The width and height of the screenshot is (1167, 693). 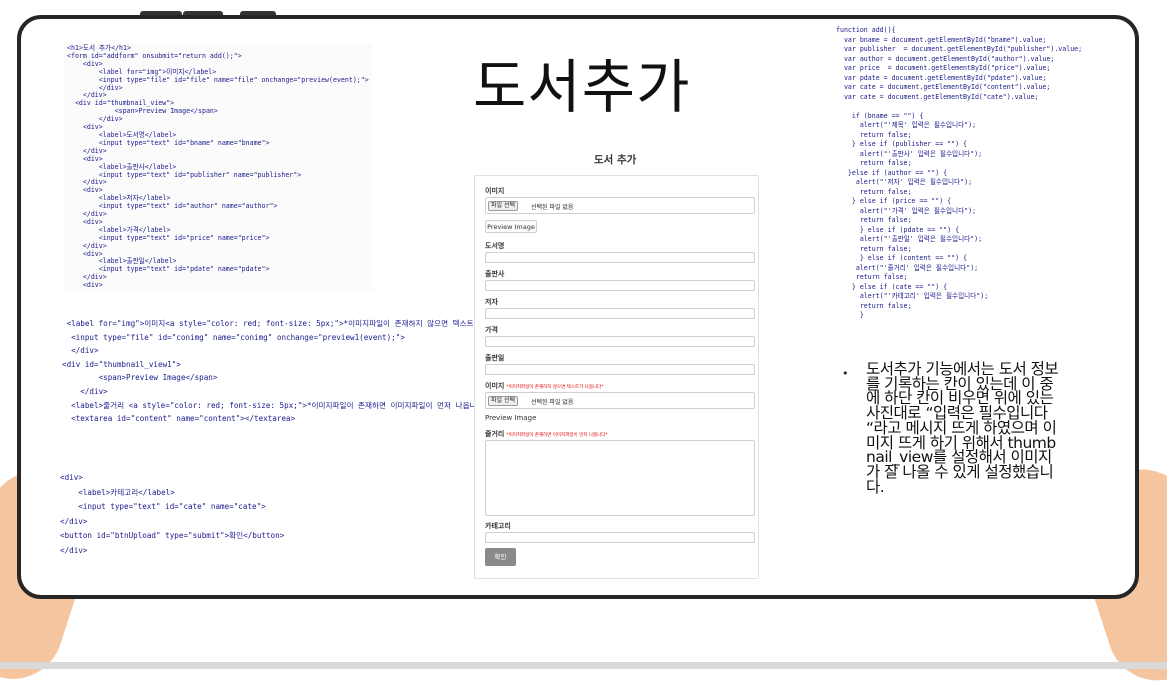 What do you see at coordinates (495, 358) in the screenshot?
I see `pdate-label: 출판일` at bounding box center [495, 358].